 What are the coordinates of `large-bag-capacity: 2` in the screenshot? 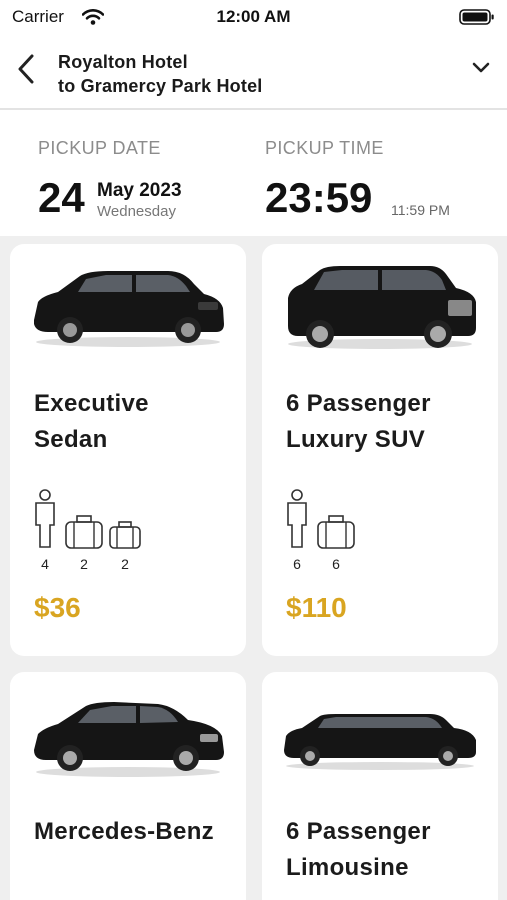 It's located at (84, 543).